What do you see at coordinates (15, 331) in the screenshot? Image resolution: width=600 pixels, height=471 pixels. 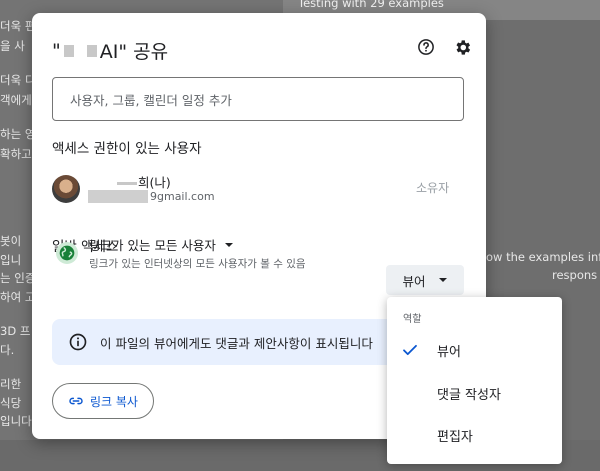 I see `background-left-line: 3D 프` at bounding box center [15, 331].